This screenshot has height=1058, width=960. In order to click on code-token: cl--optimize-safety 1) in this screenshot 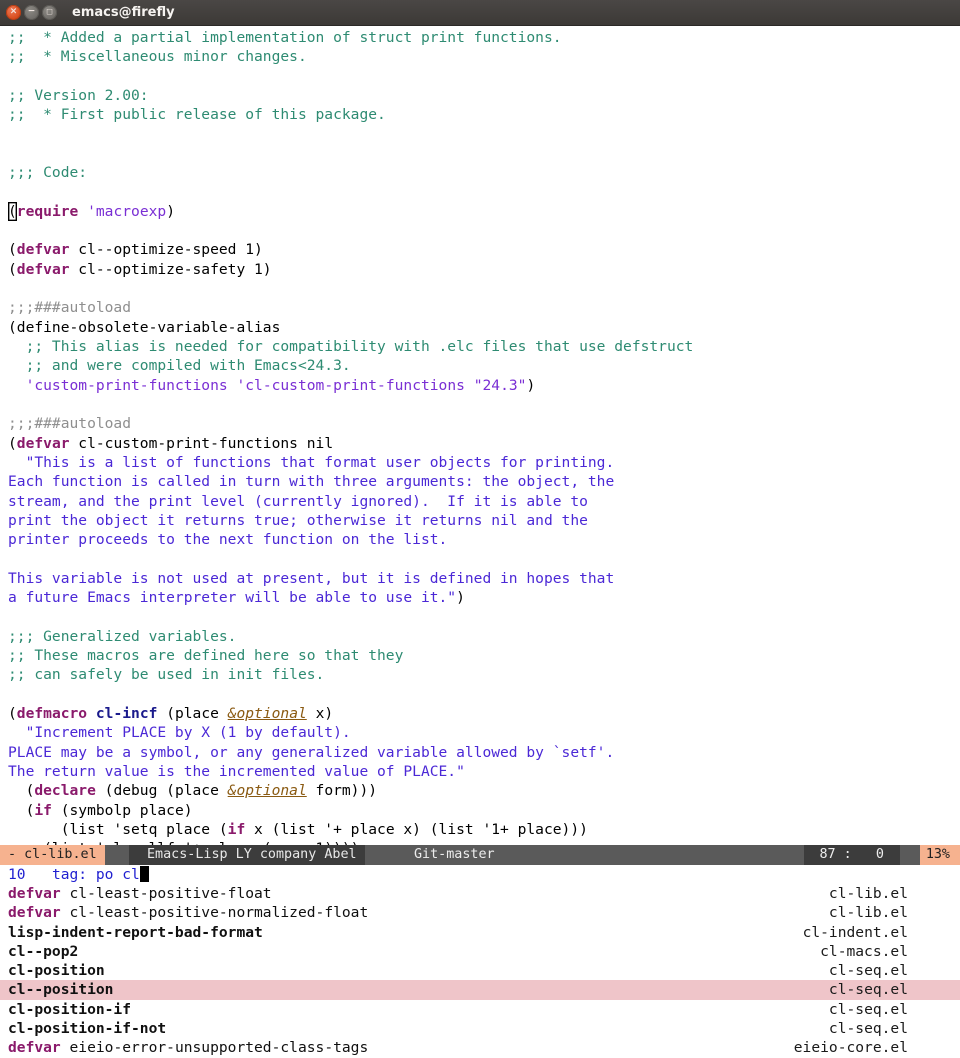, I will do `click(170, 269)`.